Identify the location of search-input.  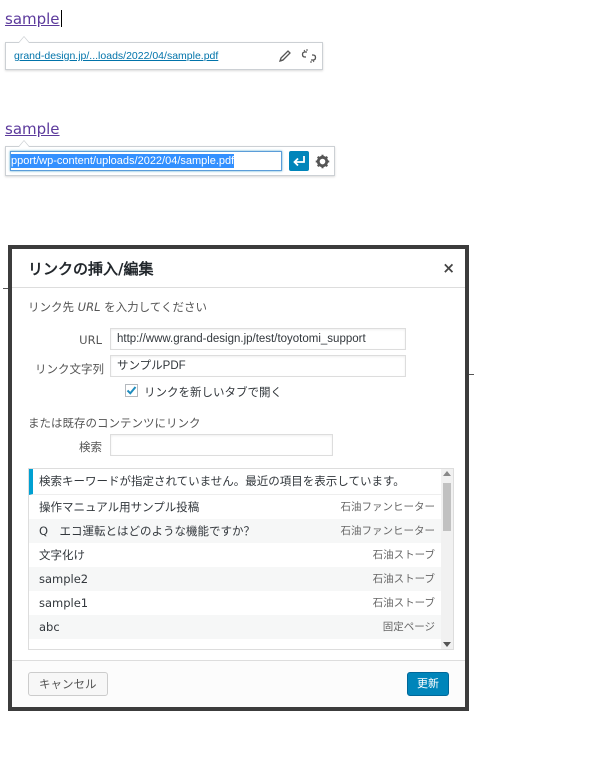
(221, 445).